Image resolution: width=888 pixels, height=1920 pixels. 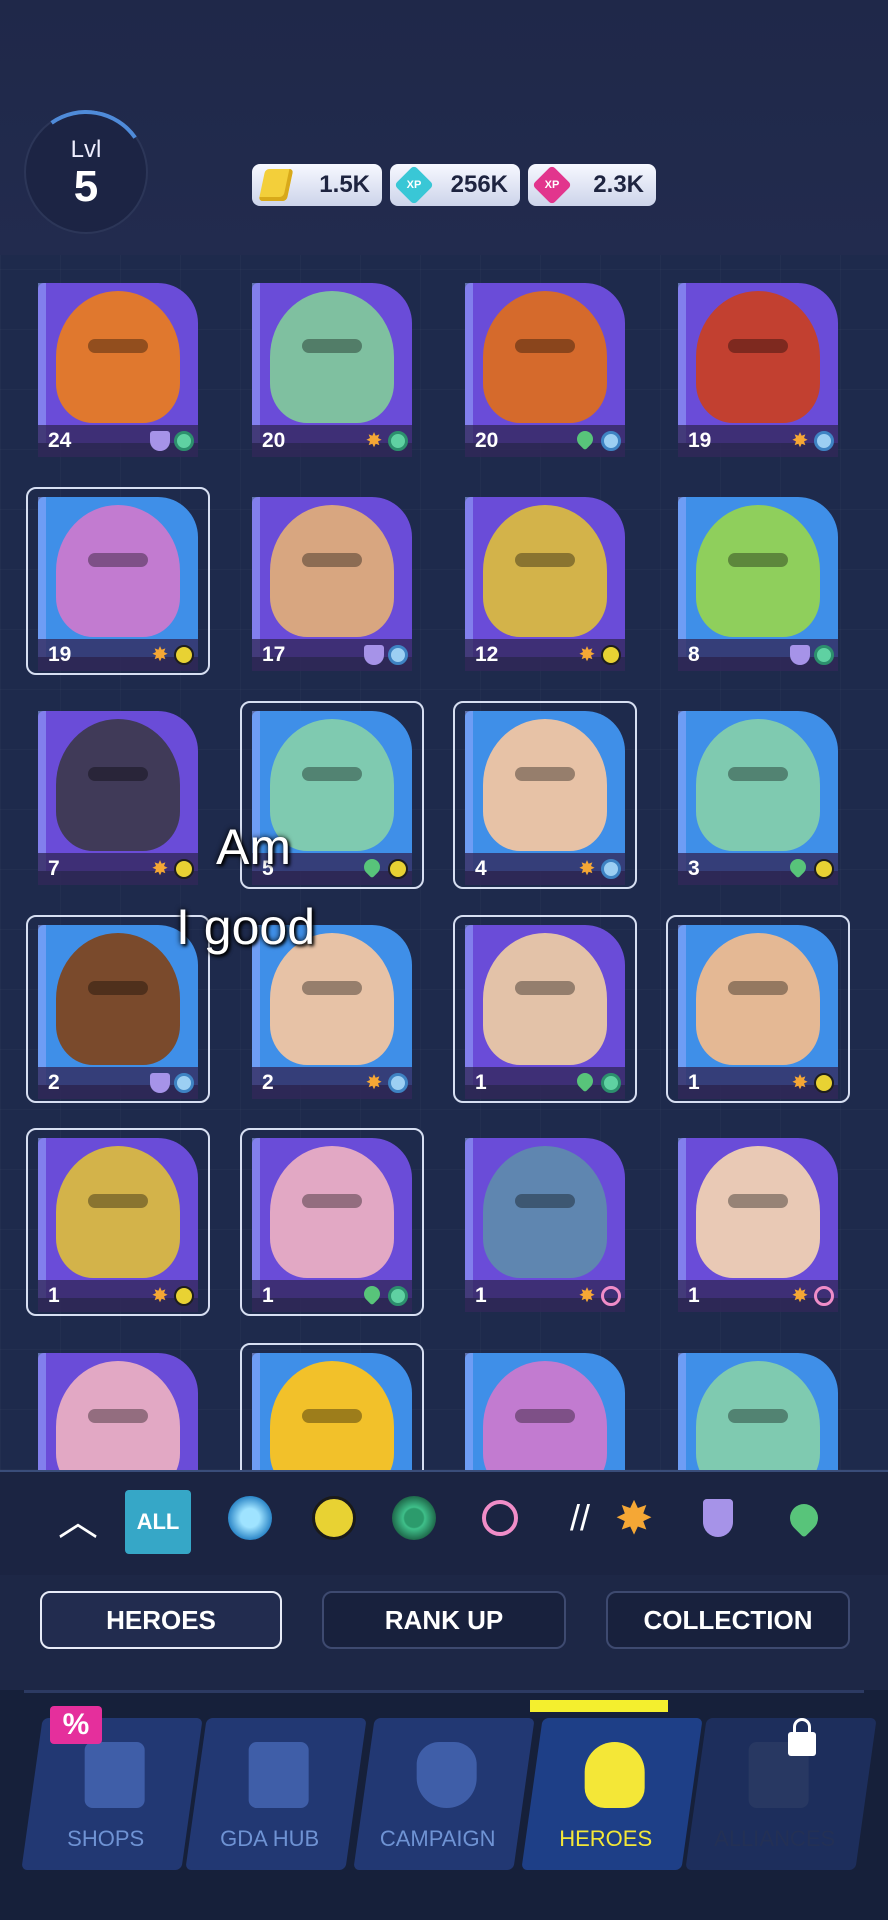 What do you see at coordinates (184, 441) in the screenshot?
I see `tech-icon` at bounding box center [184, 441].